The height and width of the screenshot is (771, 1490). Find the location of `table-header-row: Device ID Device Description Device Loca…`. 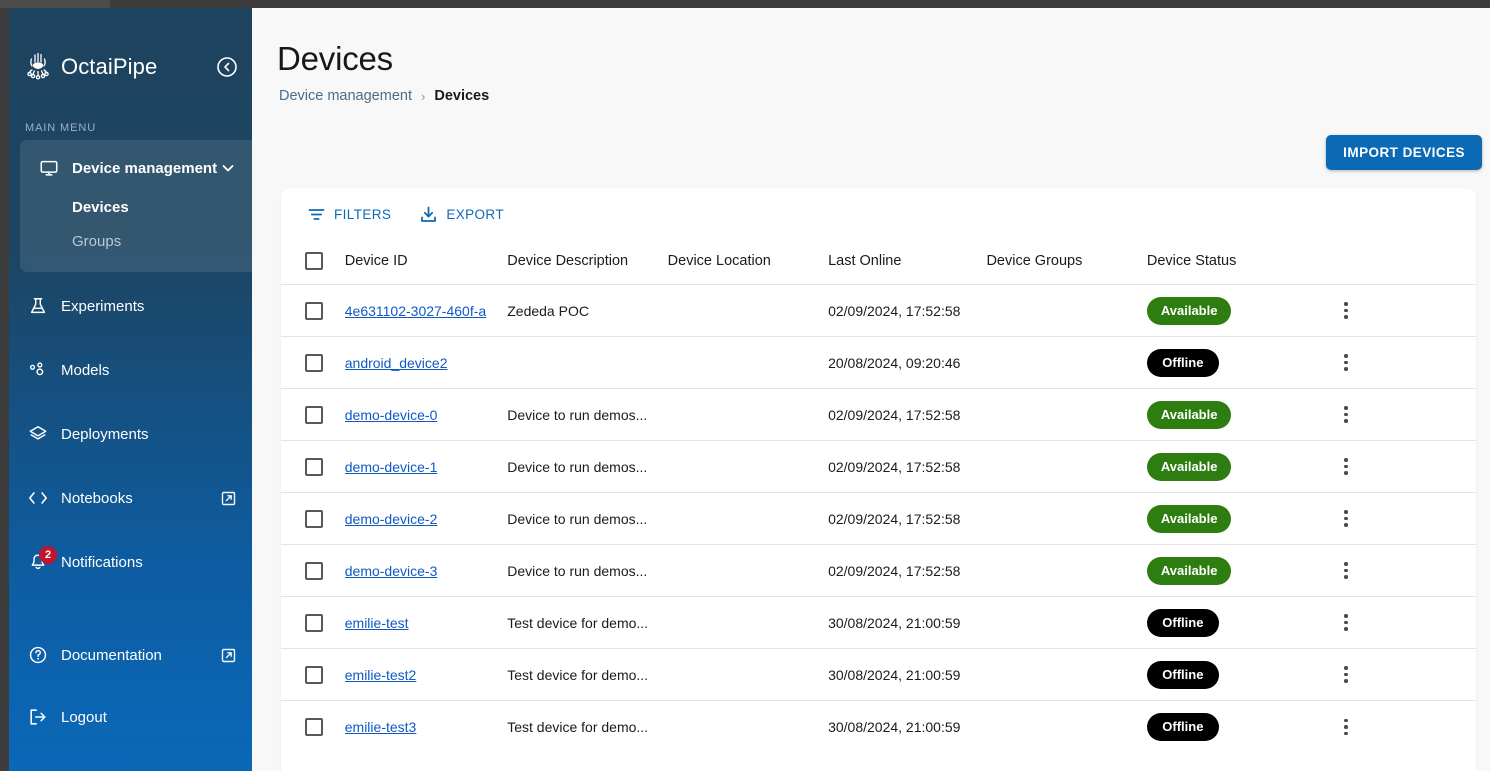

table-header-row: Device ID Device Description Device Loca… is located at coordinates (878, 262).